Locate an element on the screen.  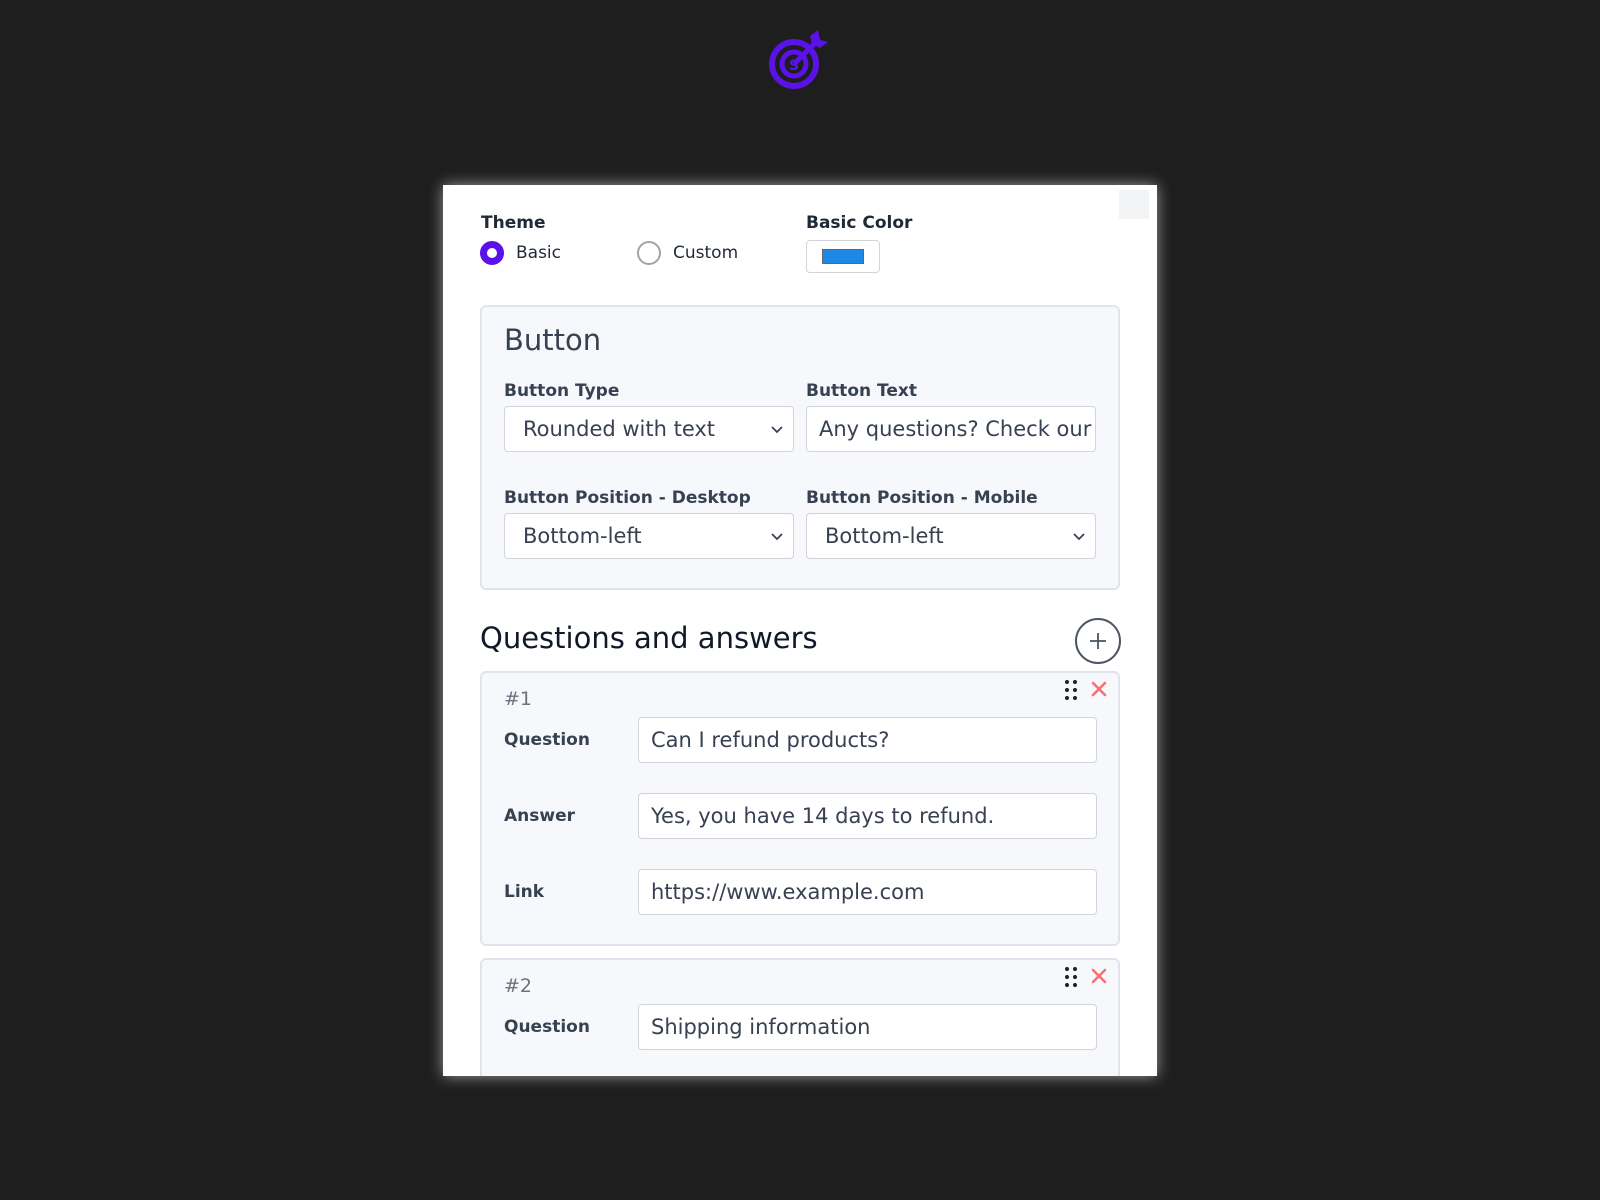
qa-heading: Questions and answers is located at coordinates (649, 638).